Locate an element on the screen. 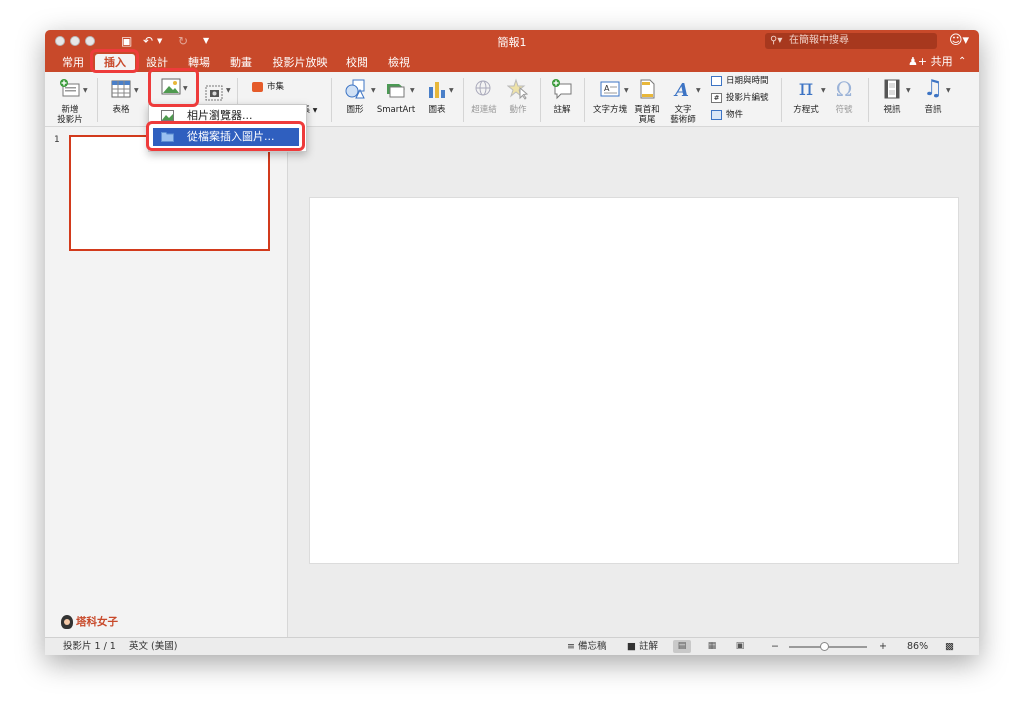 The width and height of the screenshot is (1024, 715). smartart-button: SmartArt is located at coordinates (396, 99).